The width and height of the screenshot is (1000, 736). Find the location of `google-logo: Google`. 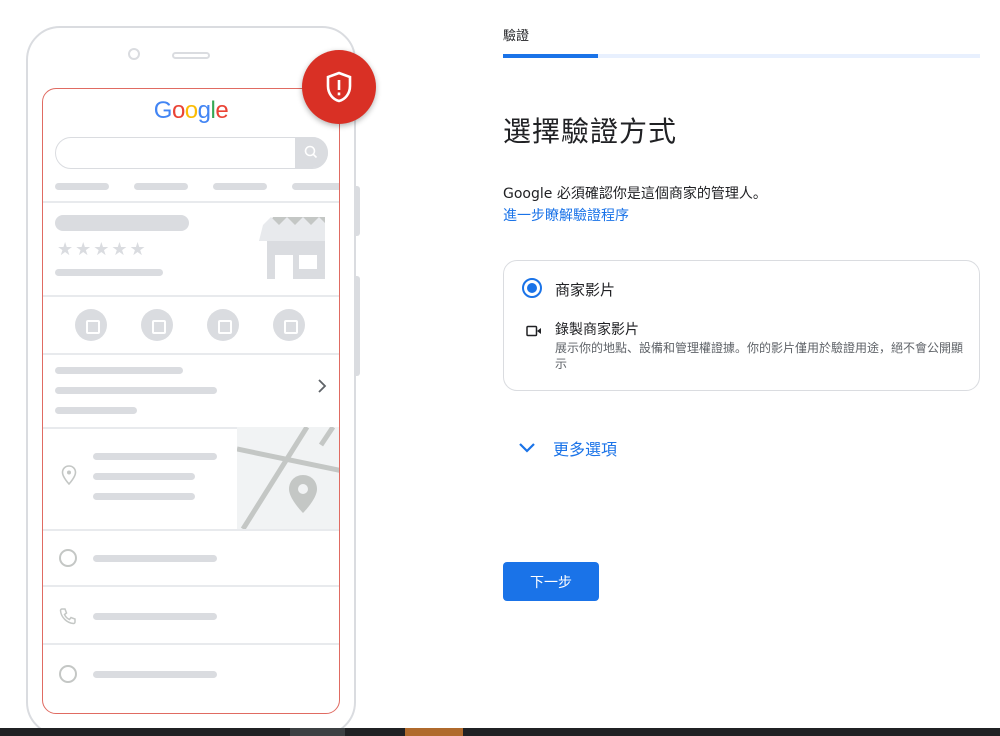

google-logo: Google is located at coordinates (191, 110).